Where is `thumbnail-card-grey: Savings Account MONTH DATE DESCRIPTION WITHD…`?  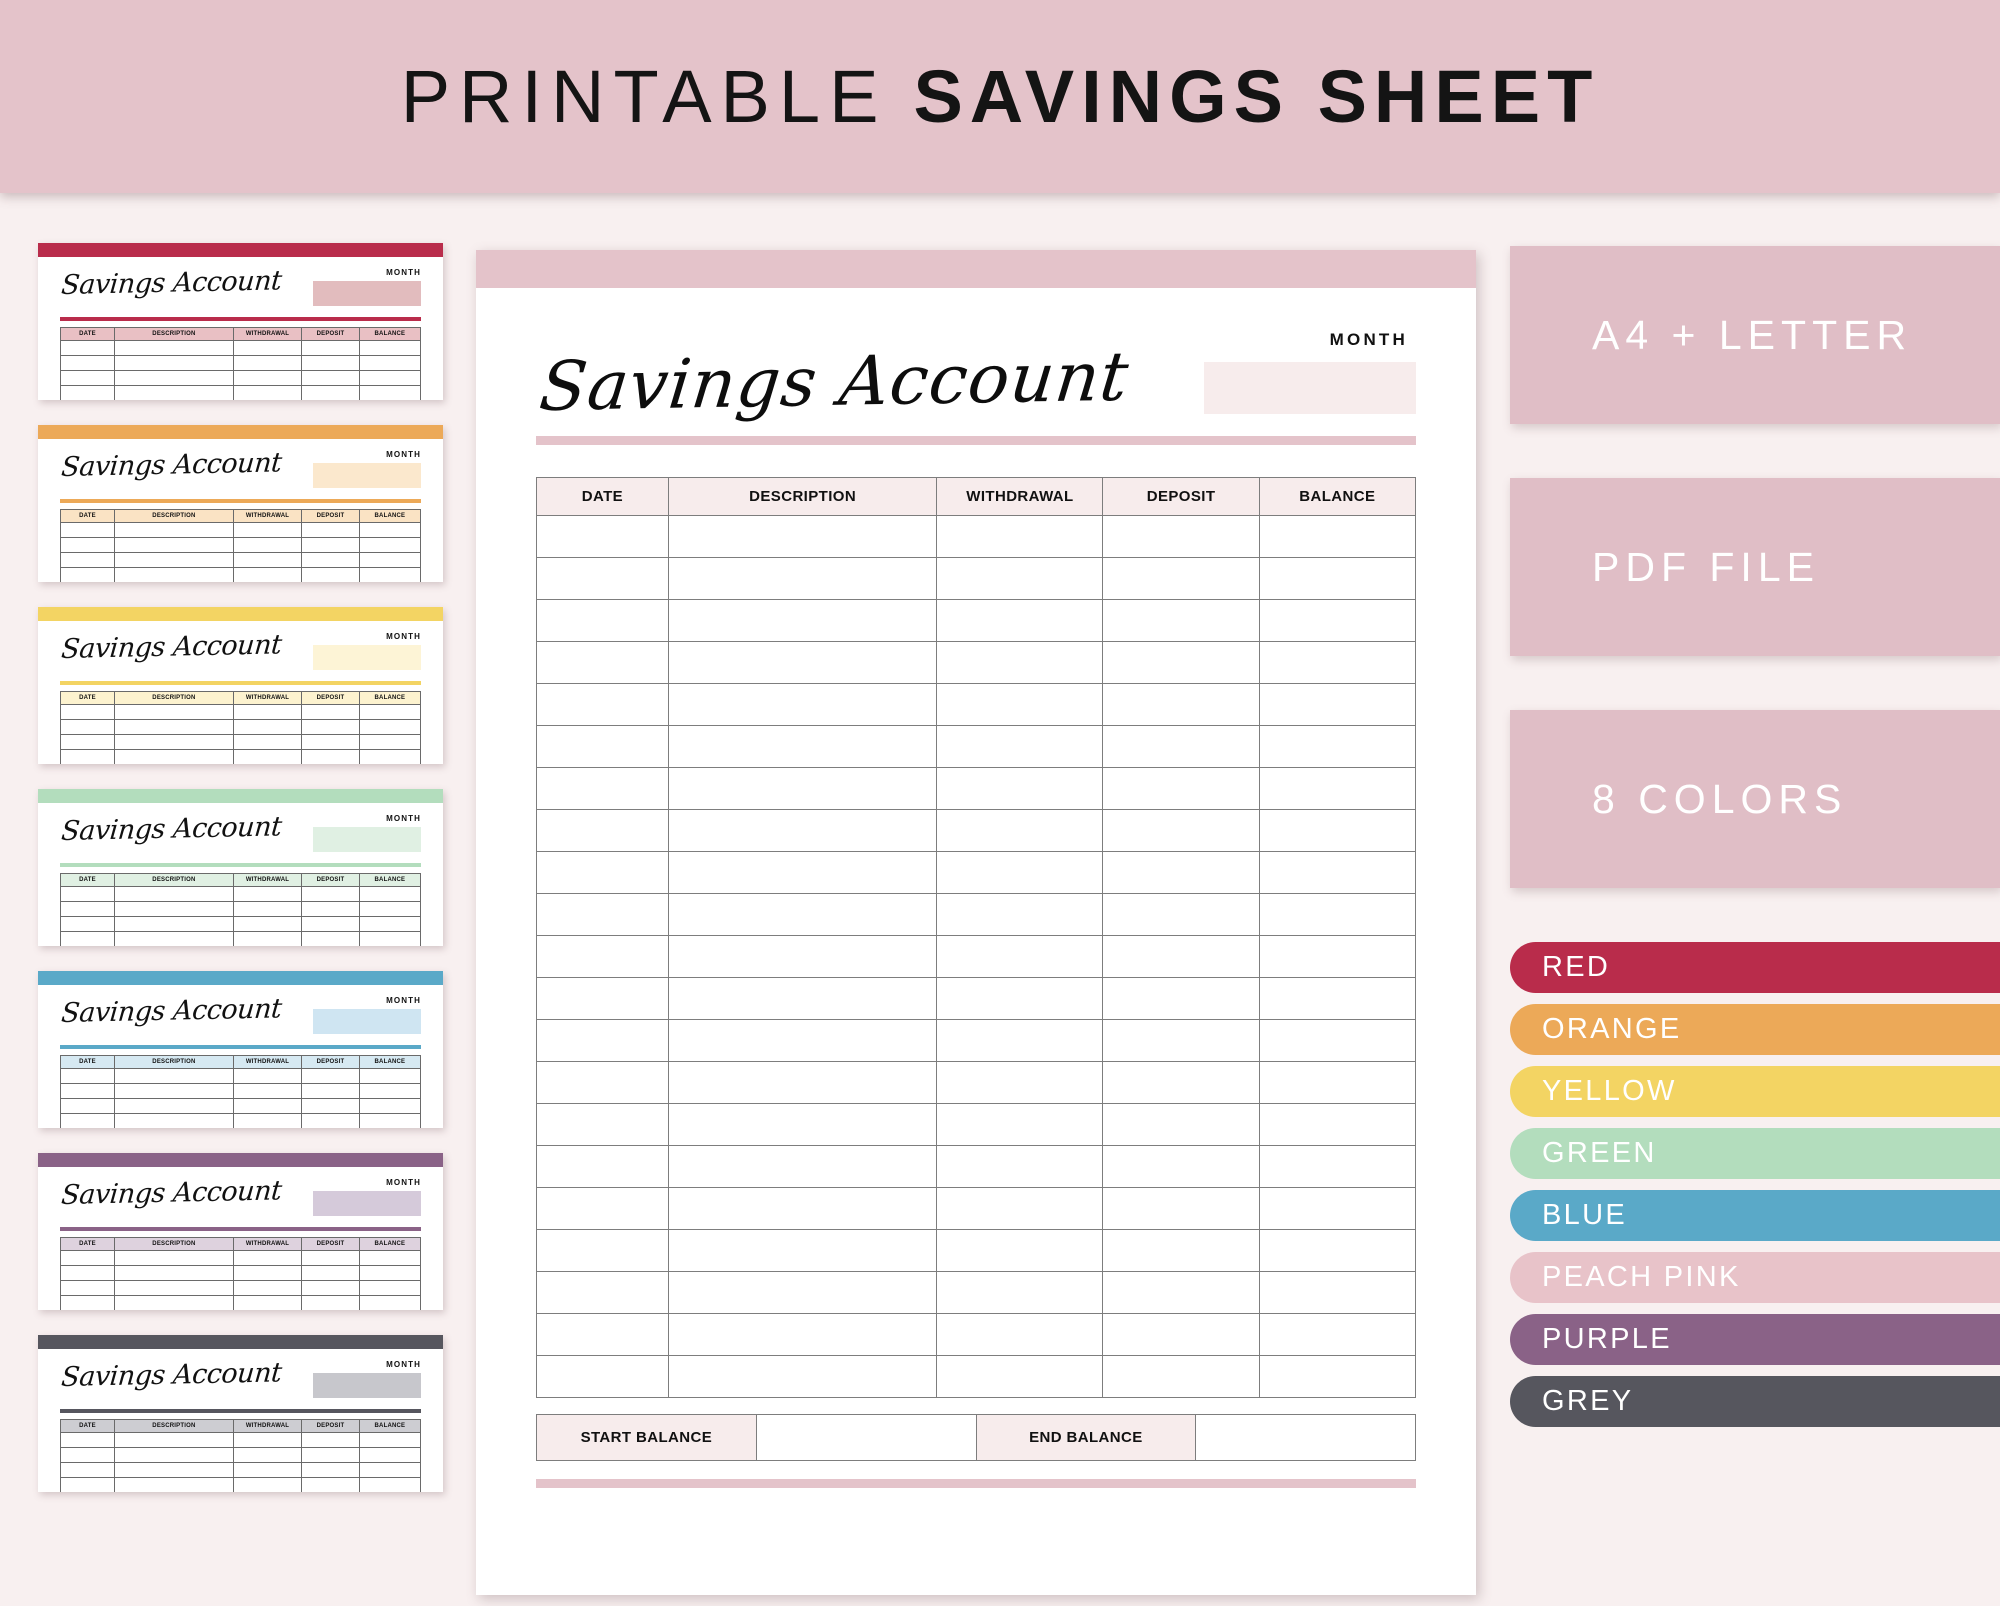
thumbnail-card-grey: Savings Account MONTH DATE DESCRIPTION WITHD… is located at coordinates (240, 1413).